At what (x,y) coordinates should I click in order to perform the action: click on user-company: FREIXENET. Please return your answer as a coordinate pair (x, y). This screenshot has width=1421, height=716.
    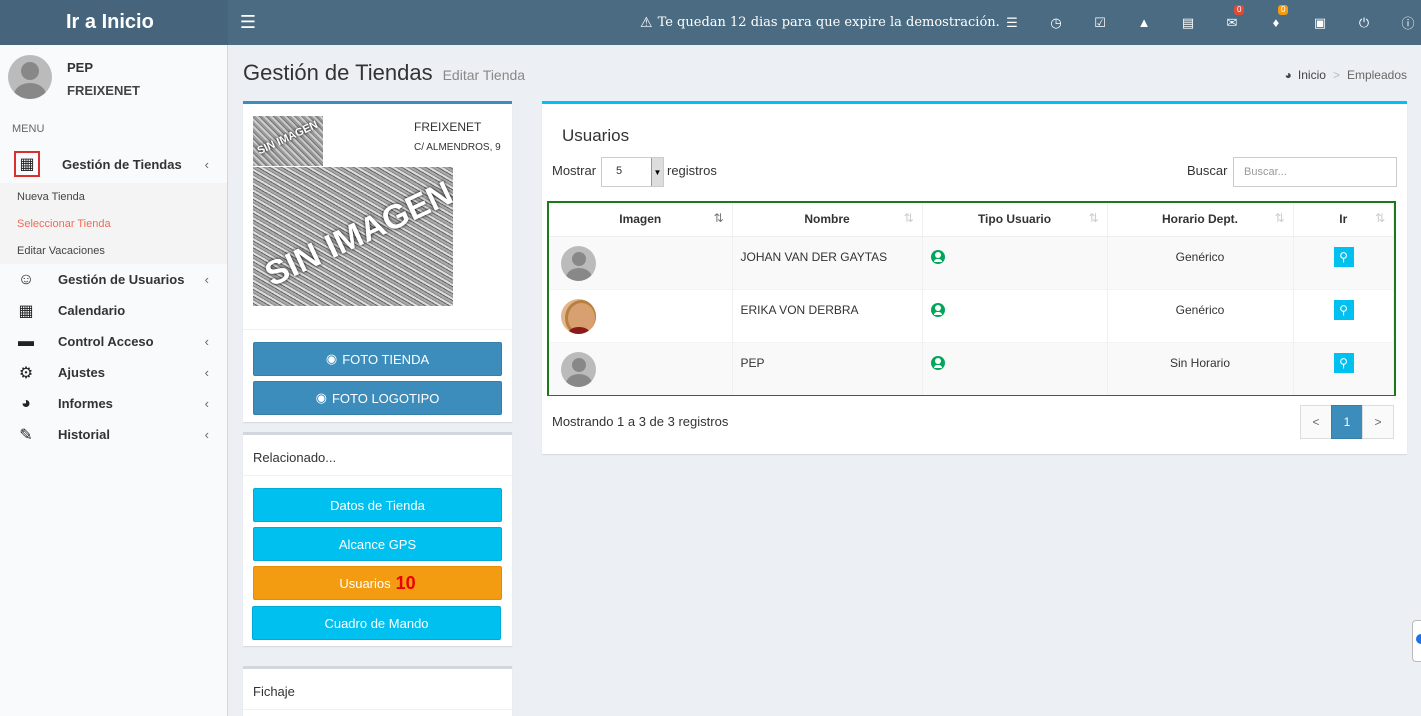
    Looking at the image, I should click on (103, 90).